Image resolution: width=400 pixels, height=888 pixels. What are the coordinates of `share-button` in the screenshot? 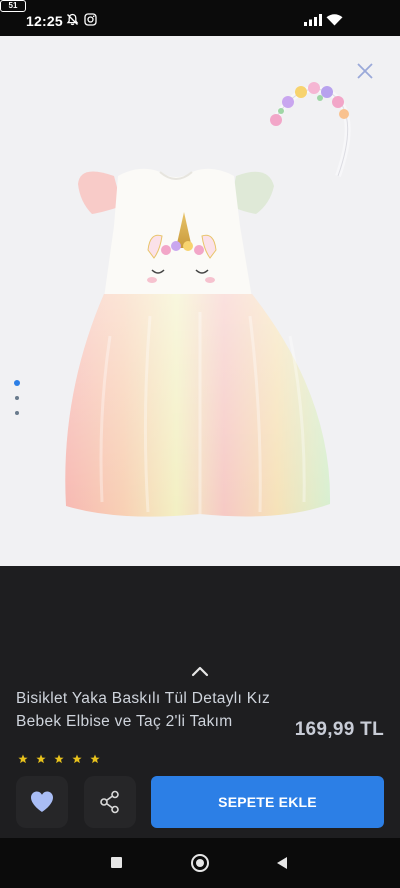 It's located at (110, 802).